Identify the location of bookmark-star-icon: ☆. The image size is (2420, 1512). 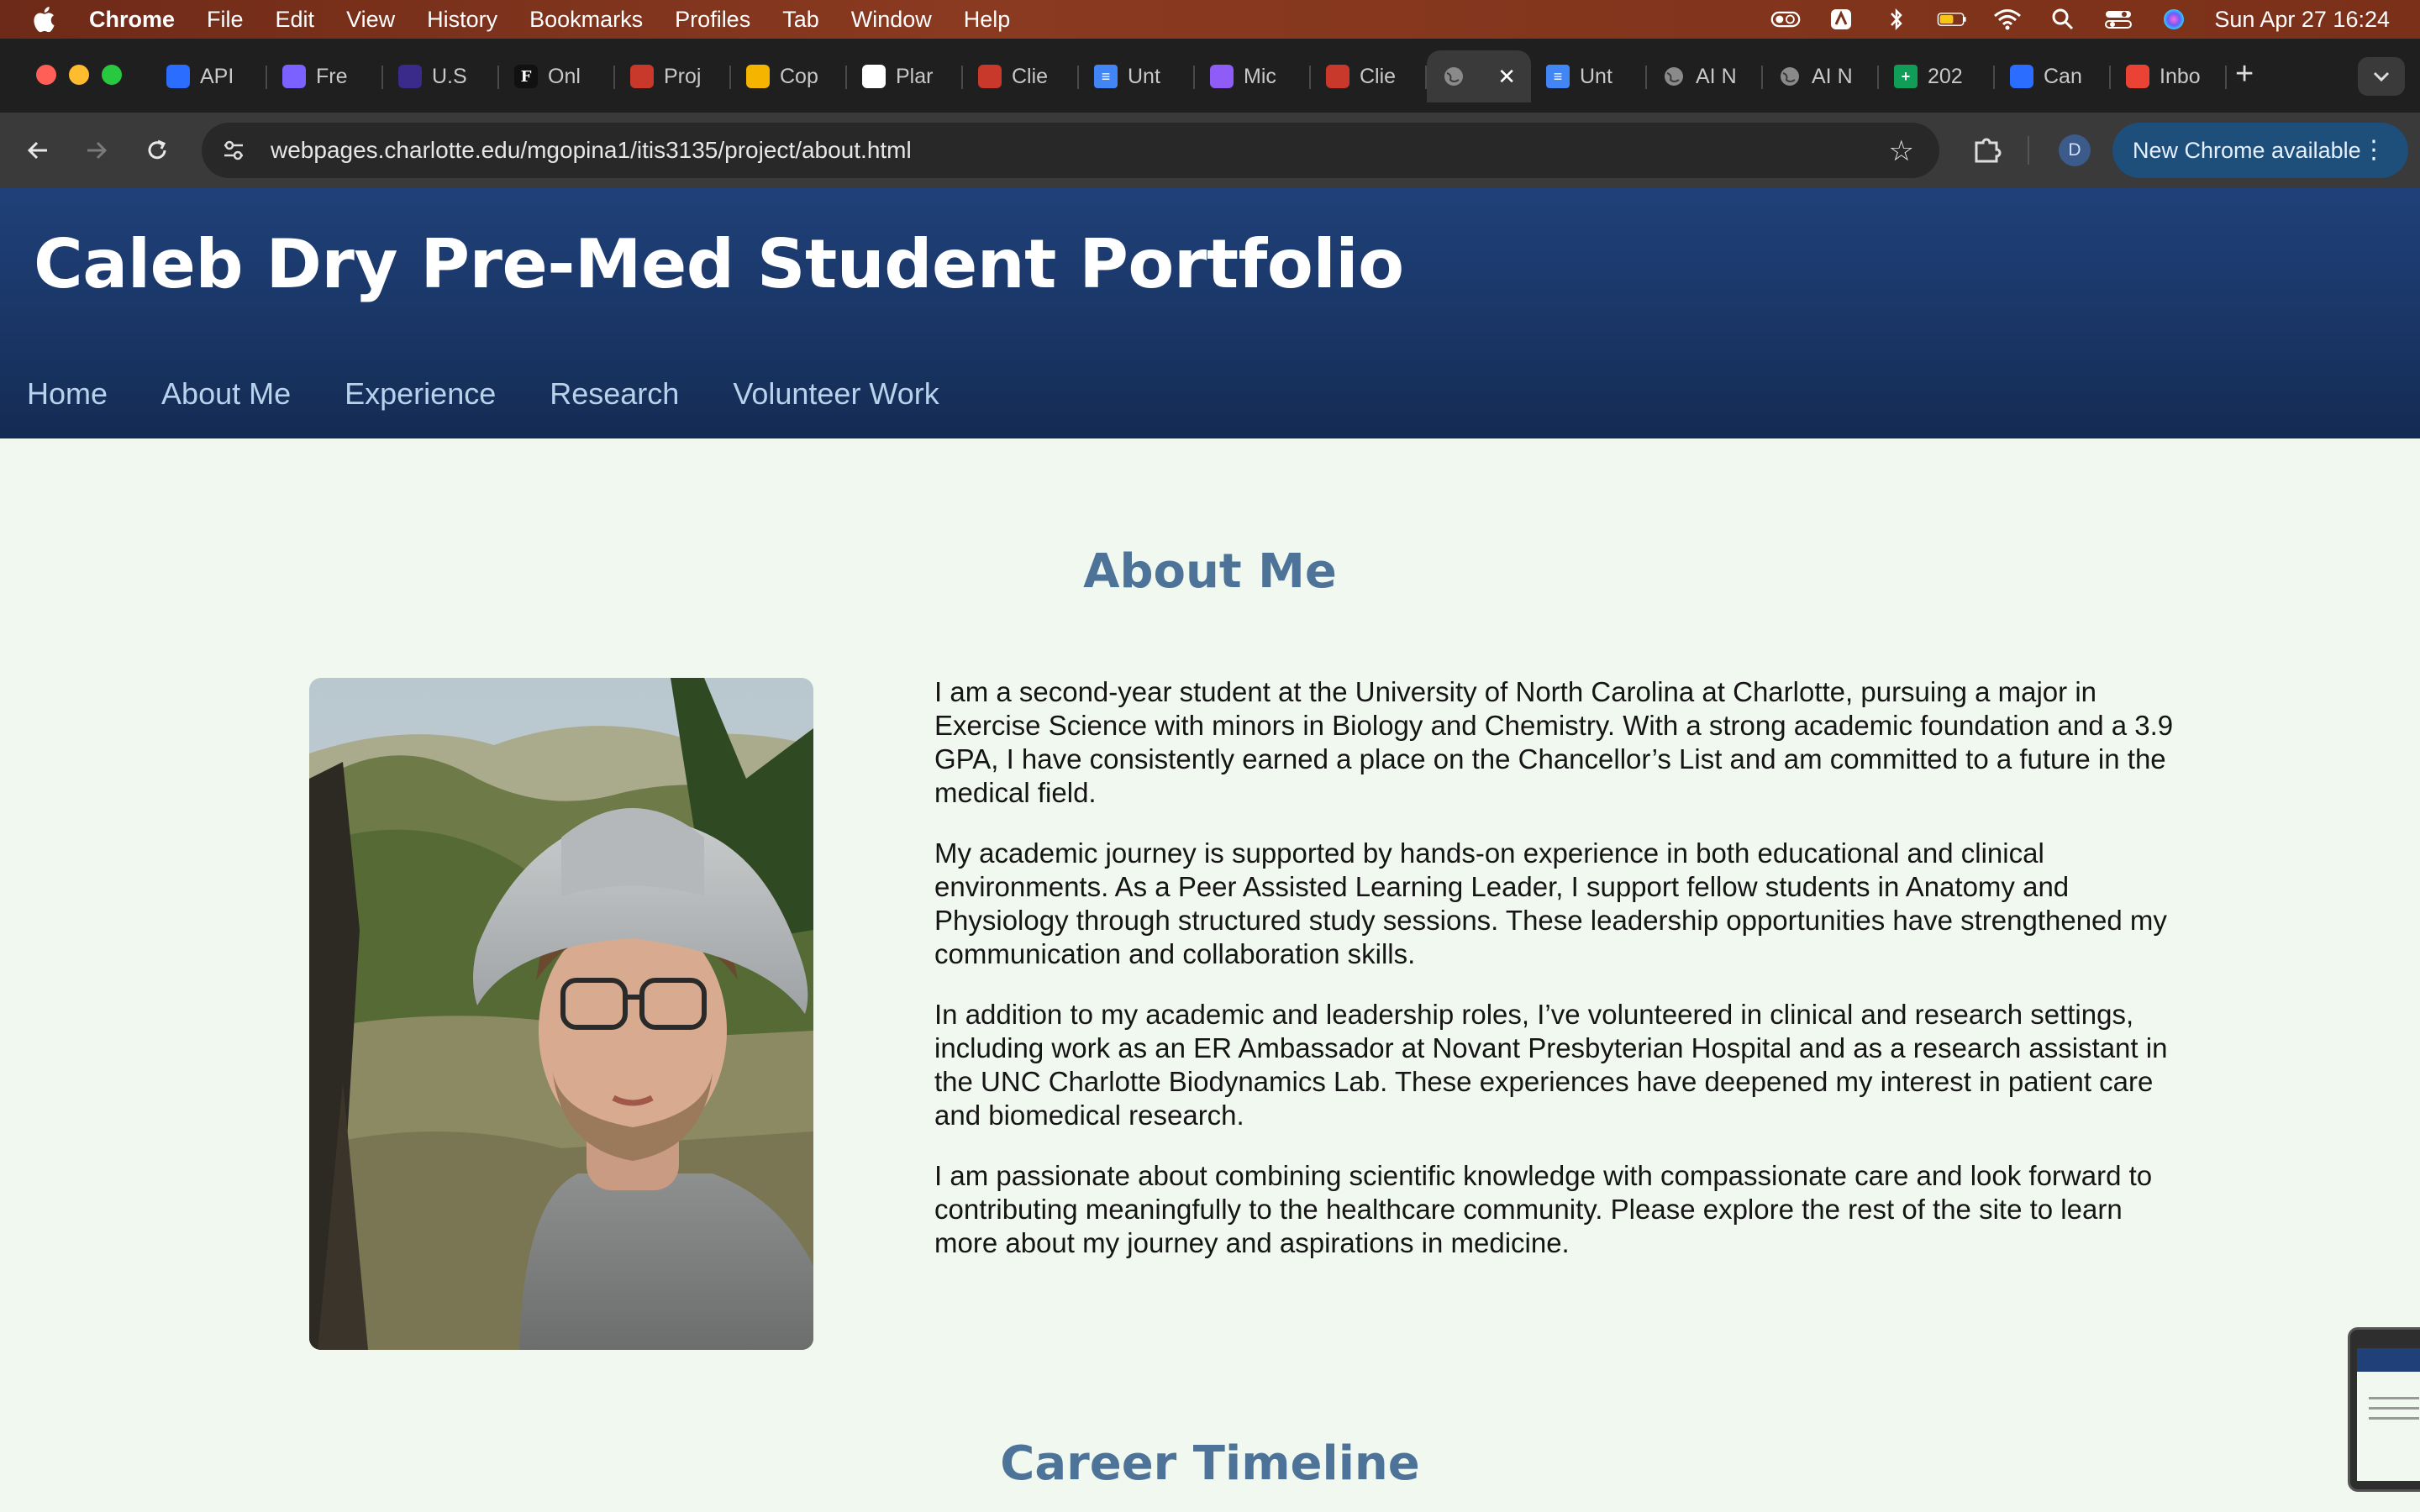
(1902, 151).